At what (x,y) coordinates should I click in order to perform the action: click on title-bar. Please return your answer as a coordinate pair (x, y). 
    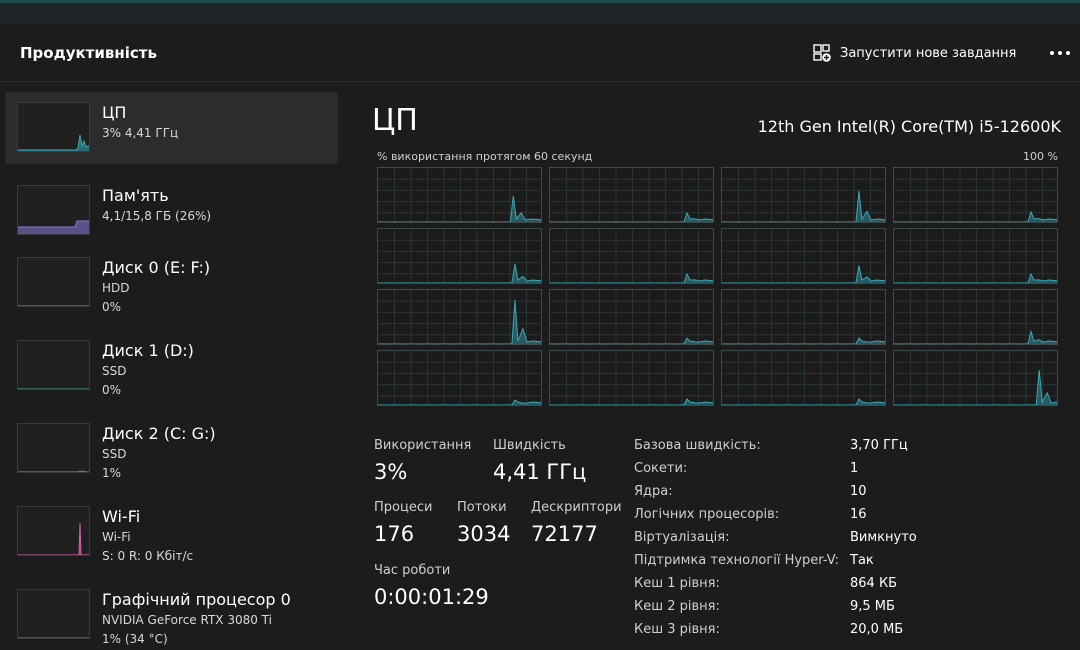
    Looking at the image, I should click on (540, 12).